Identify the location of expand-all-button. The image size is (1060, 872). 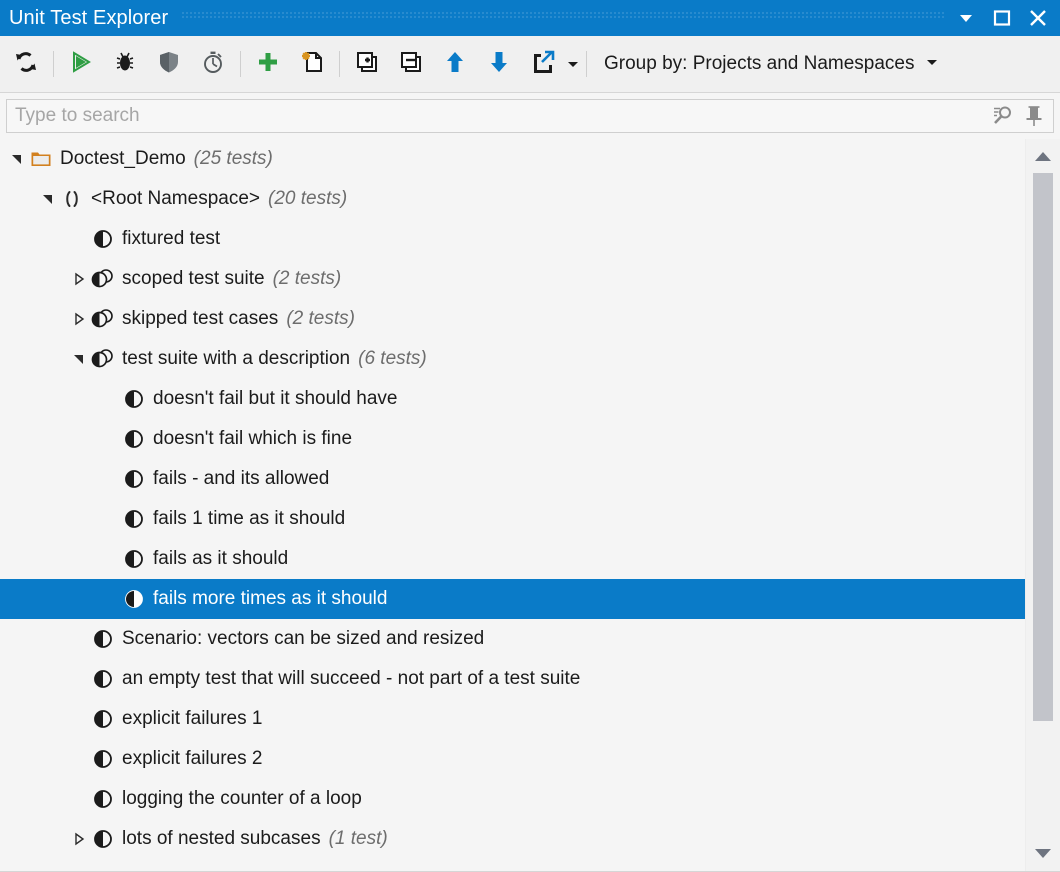
(367, 64).